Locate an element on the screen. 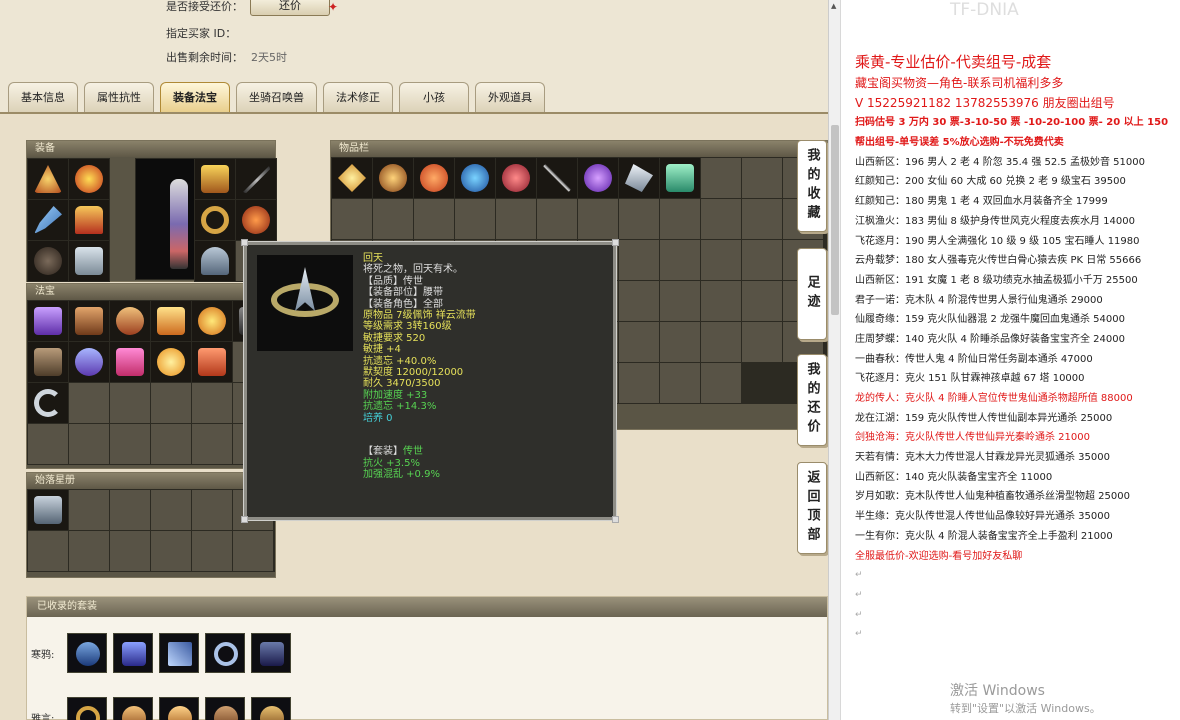 This screenshot has height=720, width=1180. tab-basic-info: 基本信息 is located at coordinates (43, 97).